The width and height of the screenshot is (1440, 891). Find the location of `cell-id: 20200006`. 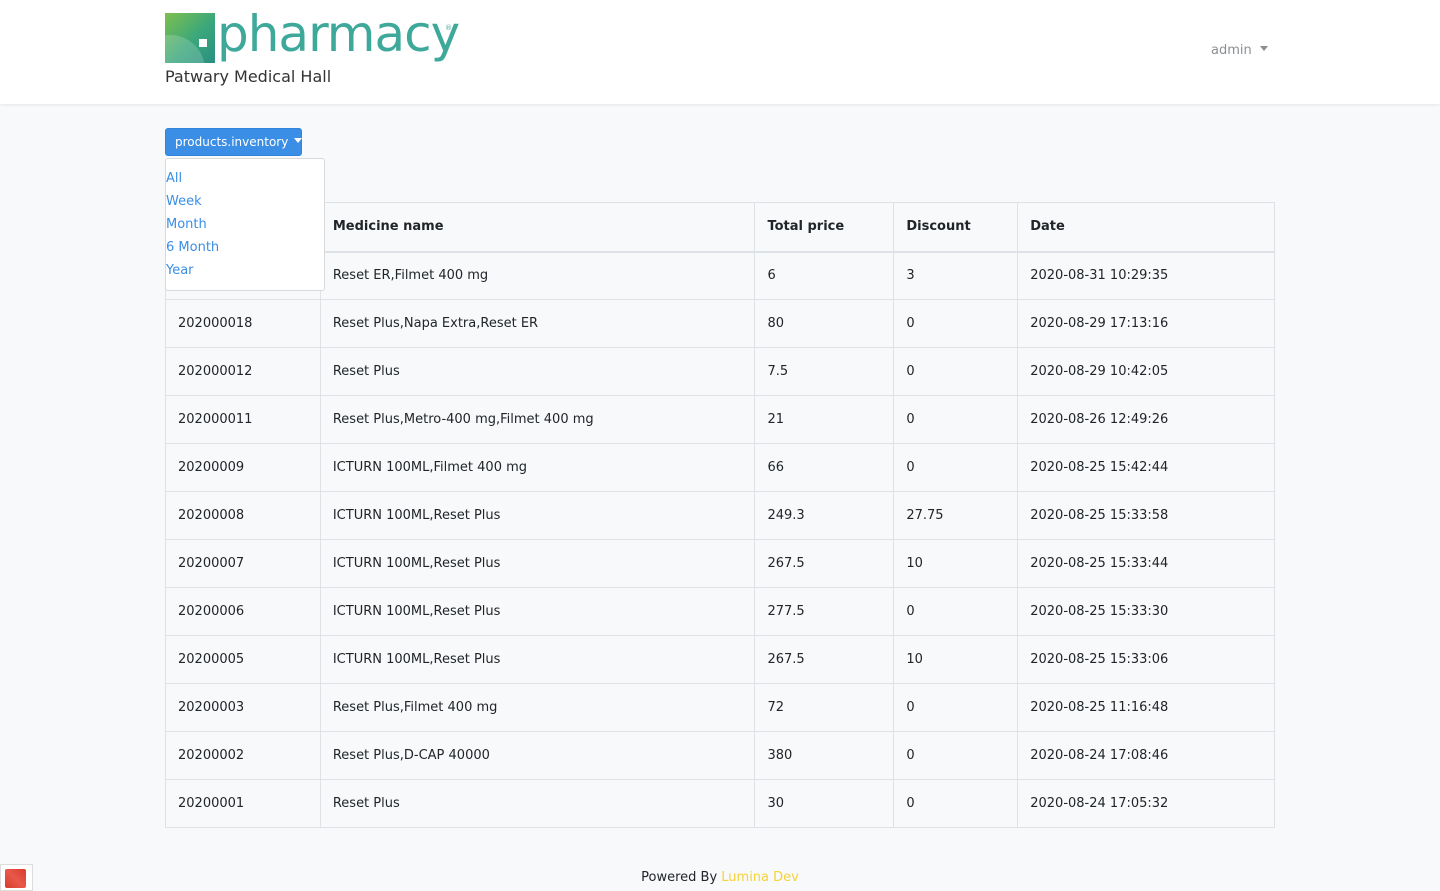

cell-id: 20200006 is located at coordinates (243, 611).